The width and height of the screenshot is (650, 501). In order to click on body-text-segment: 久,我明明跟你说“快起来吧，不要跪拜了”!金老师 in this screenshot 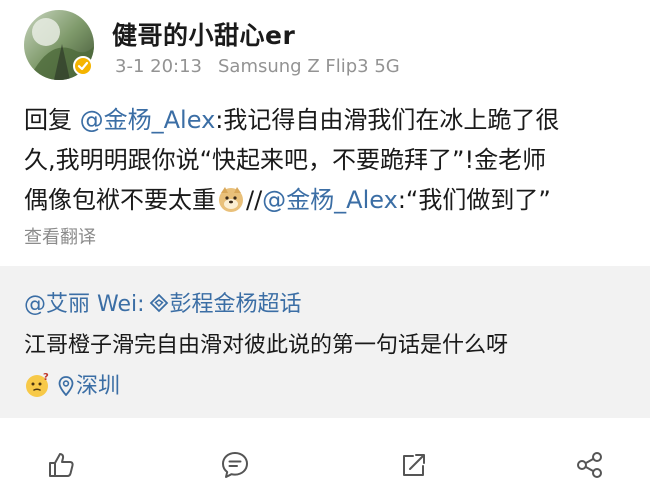, I will do `click(285, 160)`.